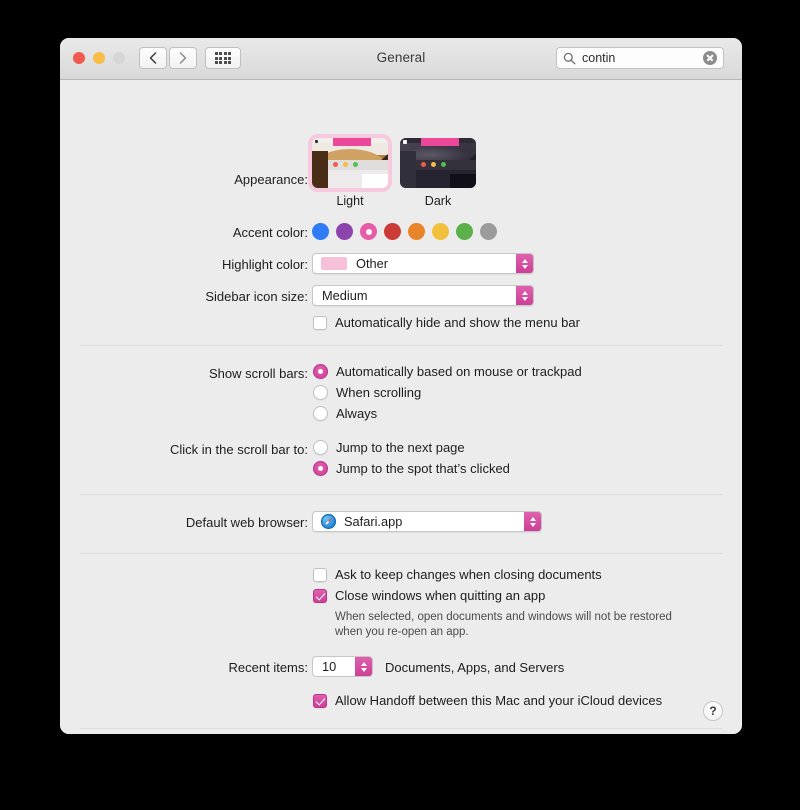 This screenshot has width=800, height=810. What do you see at coordinates (239, 449) in the screenshot?
I see `scroll-click-label: Click in the scroll bar to:` at bounding box center [239, 449].